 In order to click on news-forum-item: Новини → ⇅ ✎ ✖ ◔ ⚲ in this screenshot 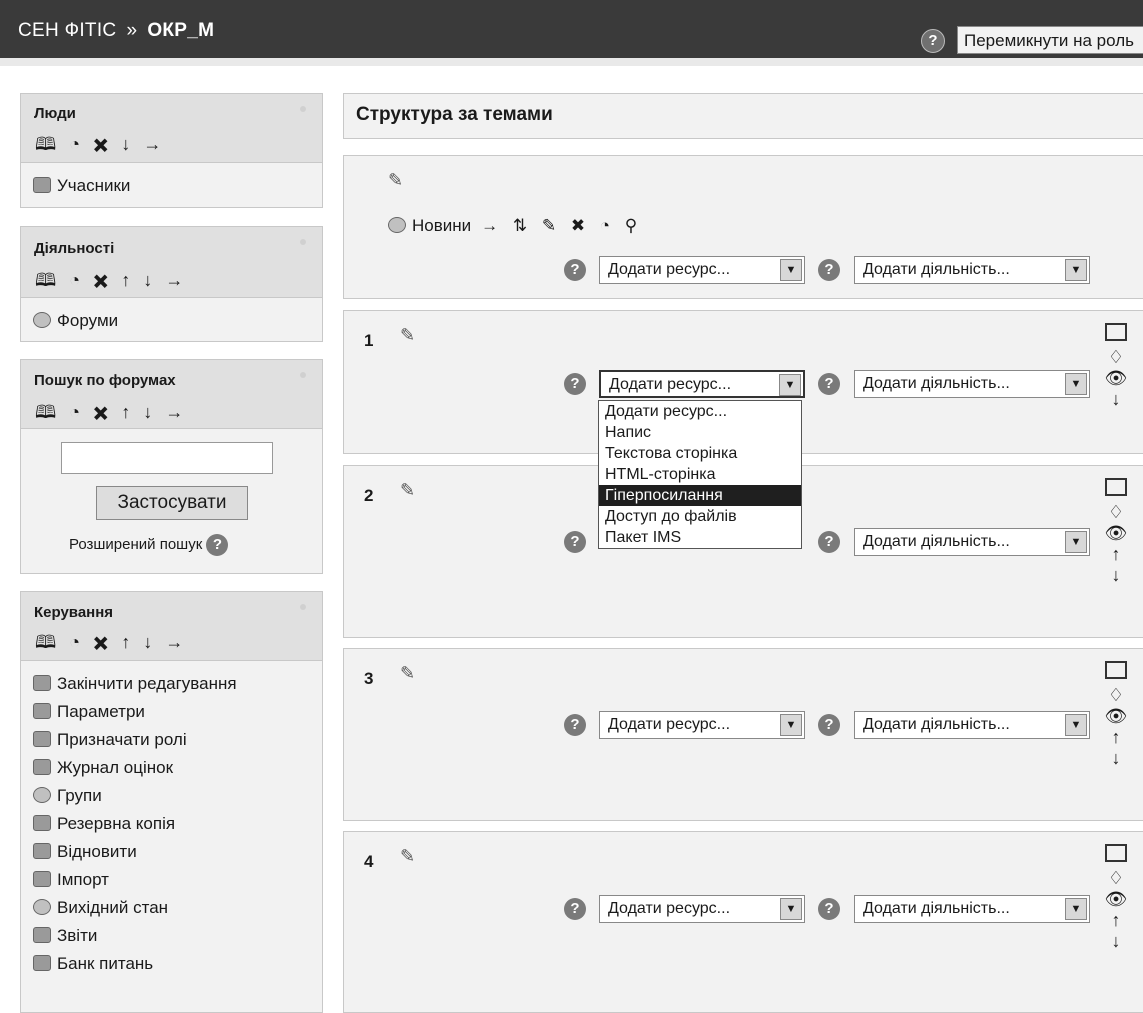, I will do `click(515, 226)`.